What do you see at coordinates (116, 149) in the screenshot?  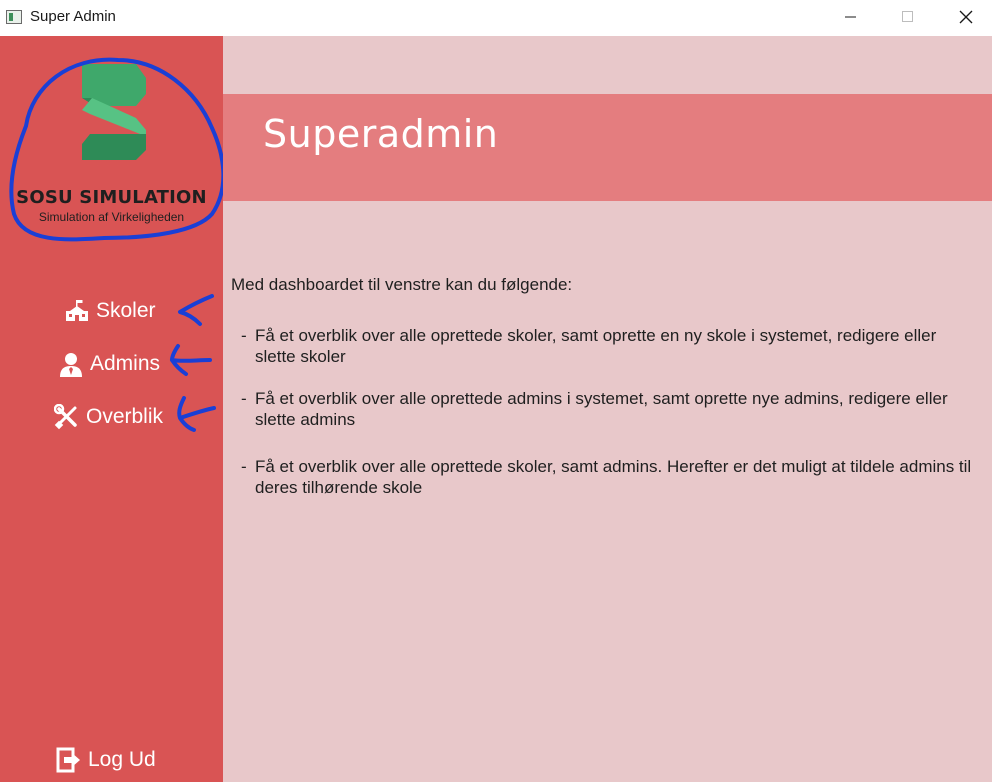 I see `annotation-circle` at bounding box center [116, 149].